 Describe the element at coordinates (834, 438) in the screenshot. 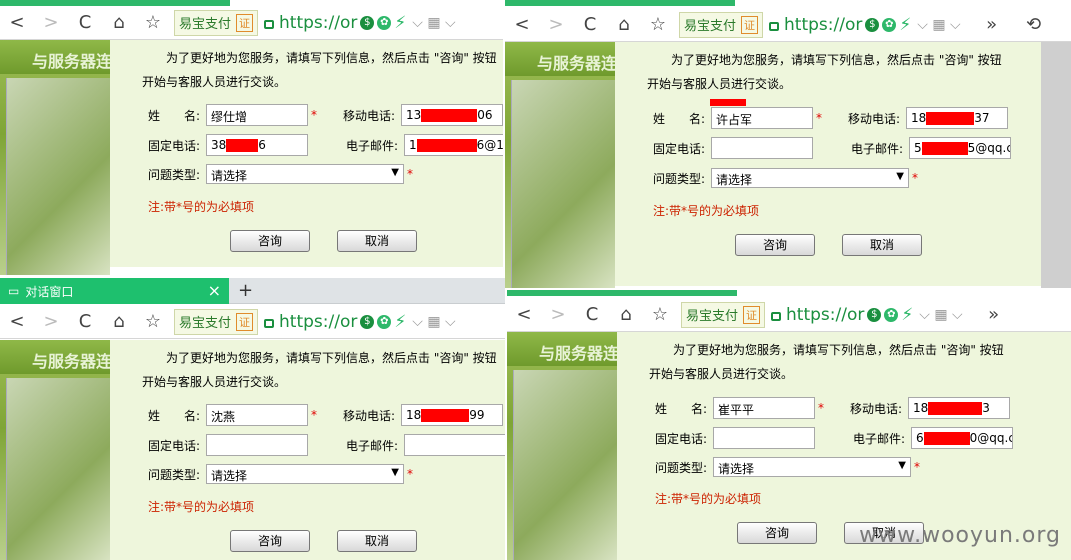

I see `row-phone-email: 固定电话: 电子邮件: 6 0@qq.c` at that location.